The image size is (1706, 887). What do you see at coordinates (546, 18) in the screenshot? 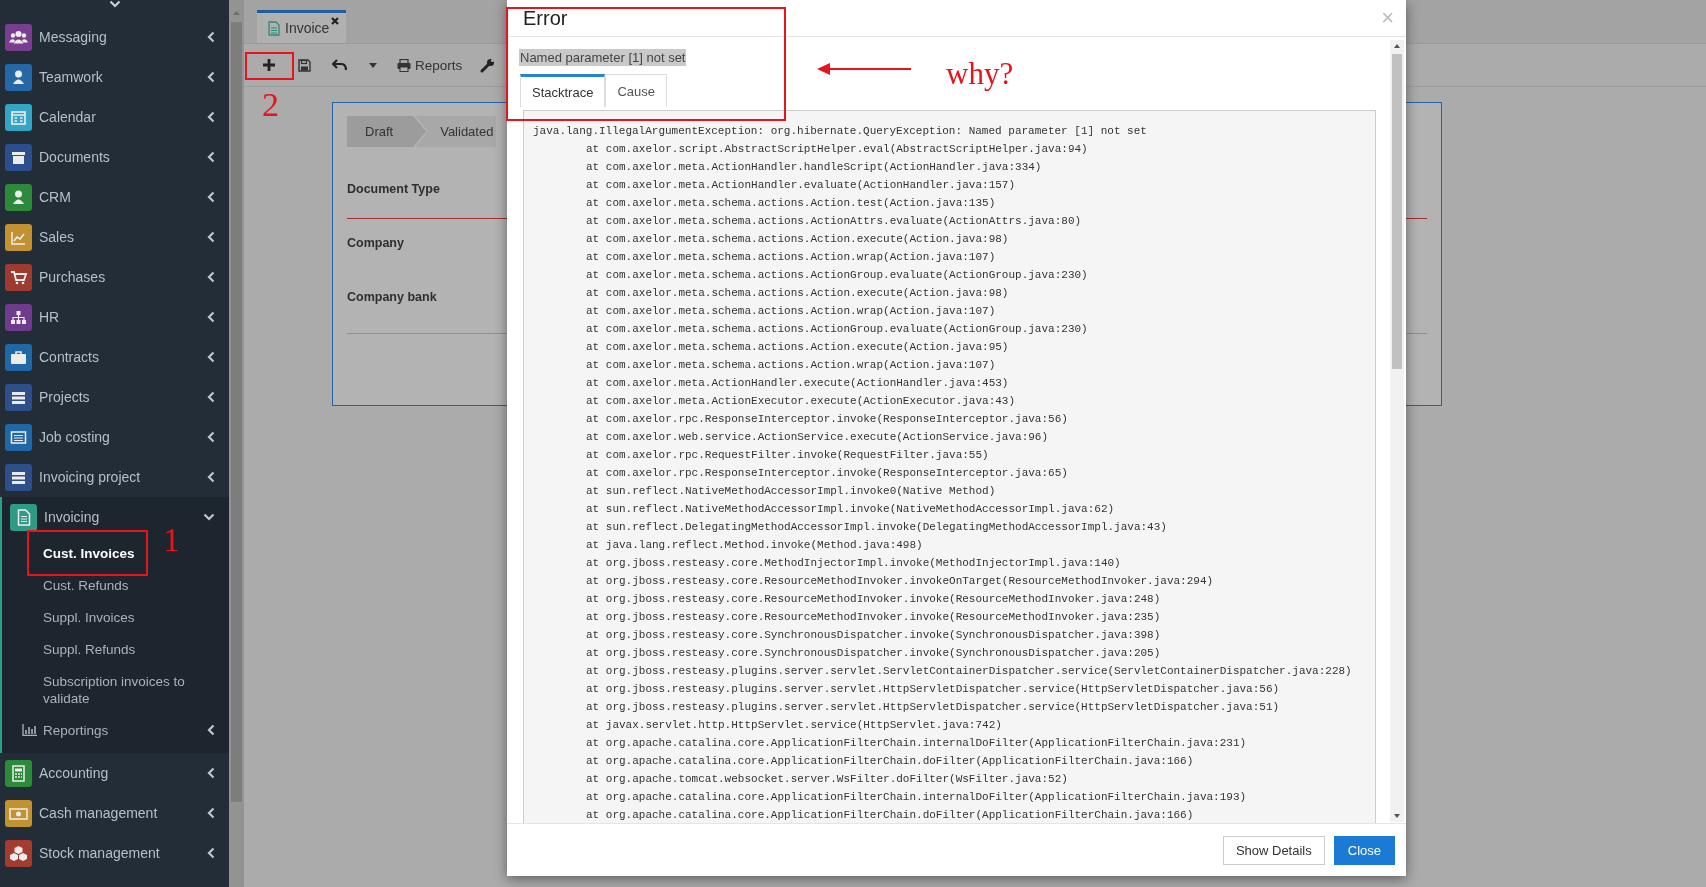
I see `dialog-title: Error` at bounding box center [546, 18].